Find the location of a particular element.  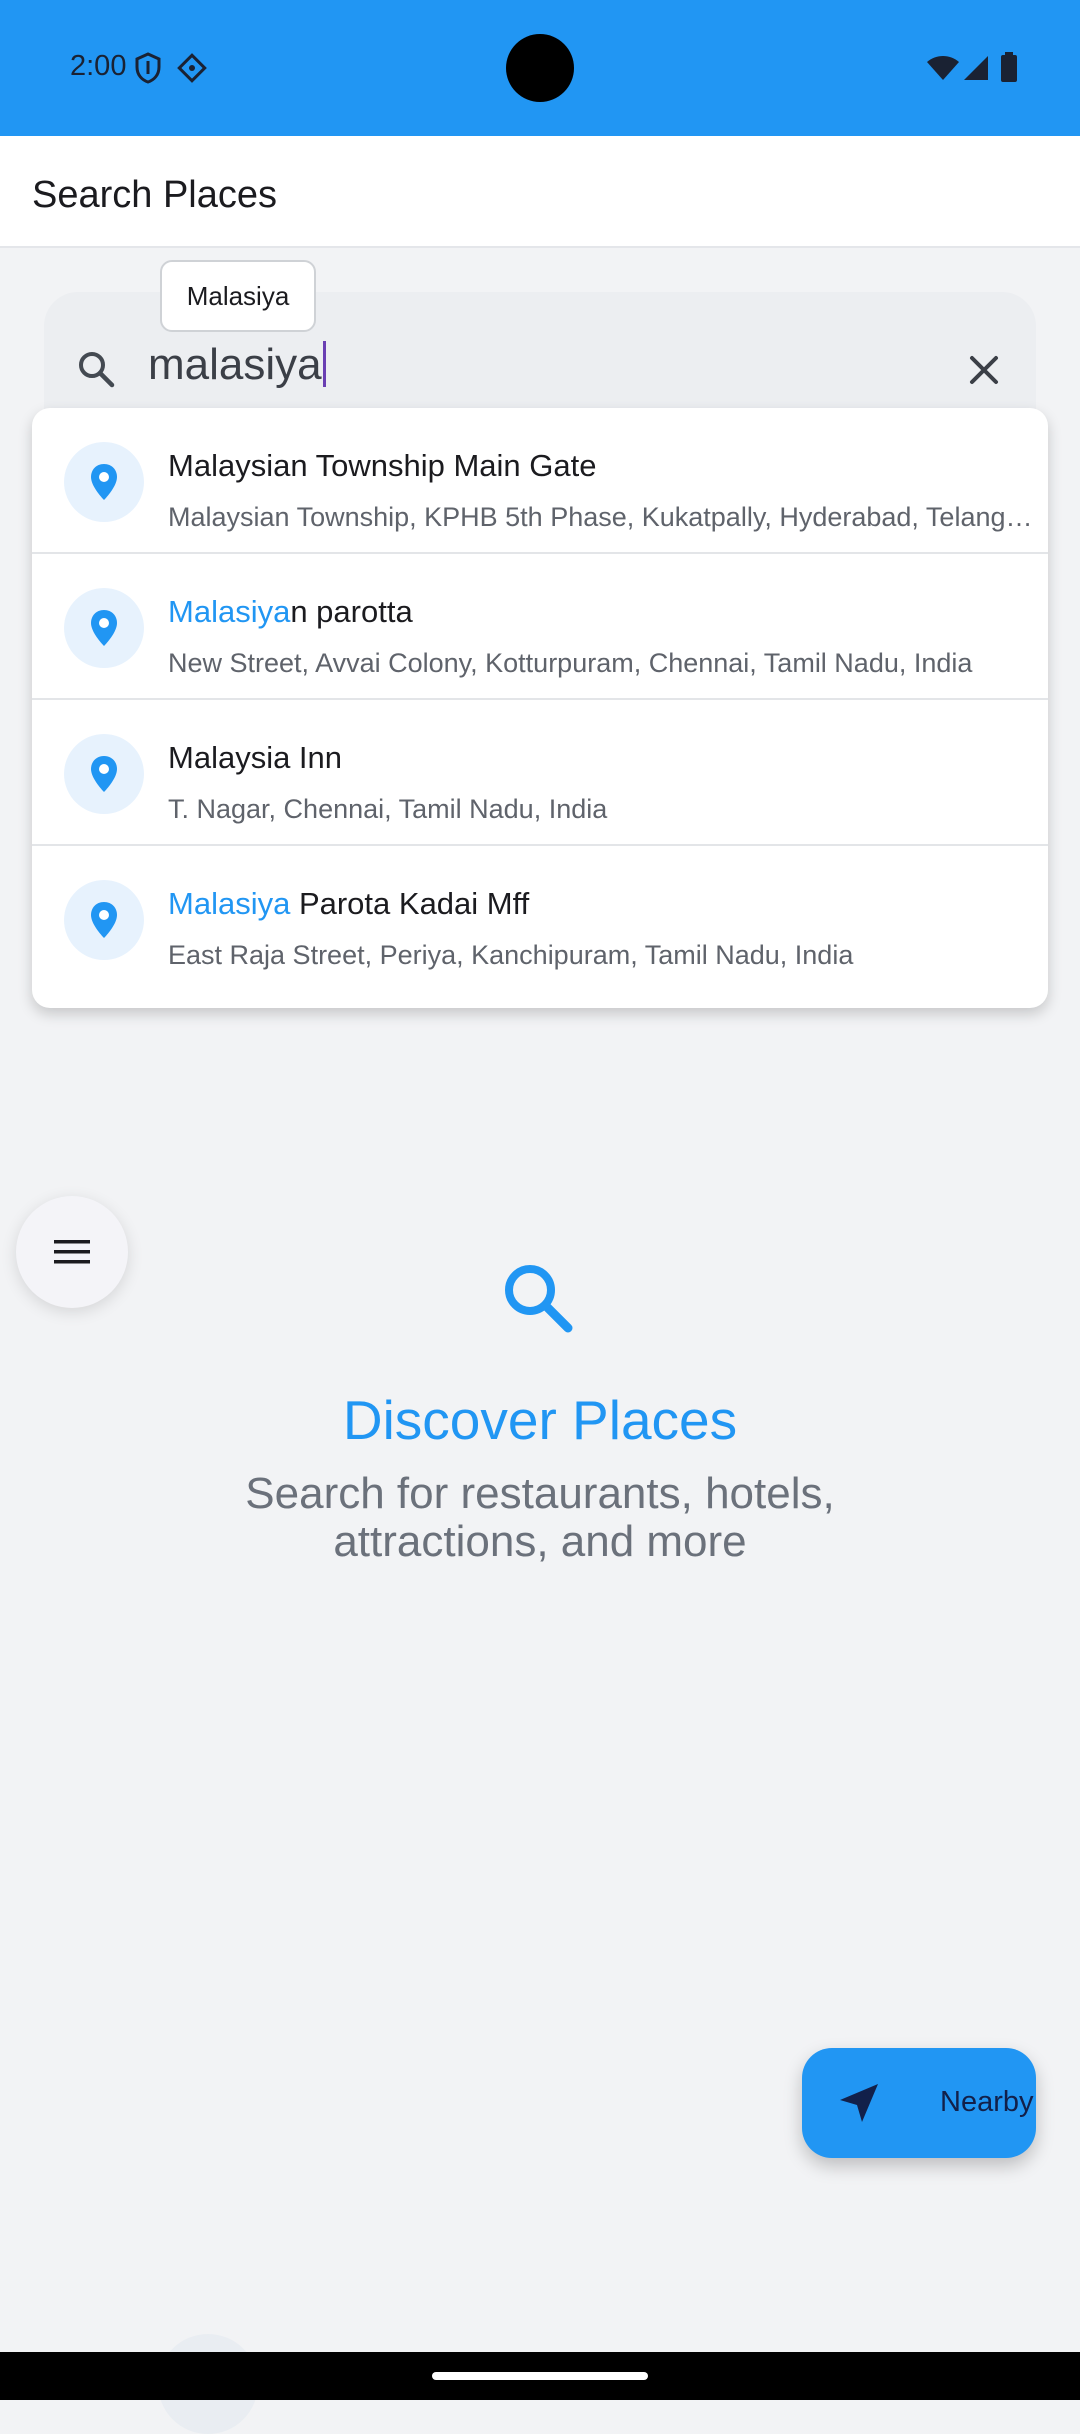

shield-icon is located at coordinates (148, 70).